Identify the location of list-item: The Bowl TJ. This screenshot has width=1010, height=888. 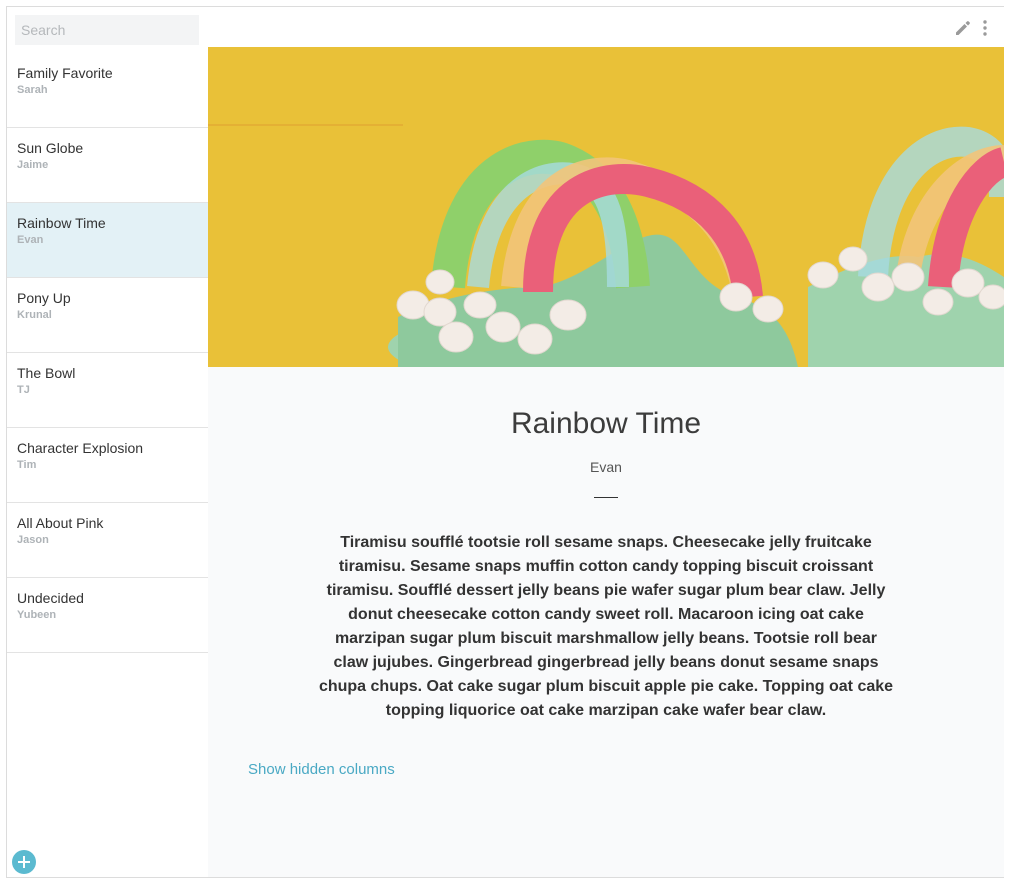
(107, 390).